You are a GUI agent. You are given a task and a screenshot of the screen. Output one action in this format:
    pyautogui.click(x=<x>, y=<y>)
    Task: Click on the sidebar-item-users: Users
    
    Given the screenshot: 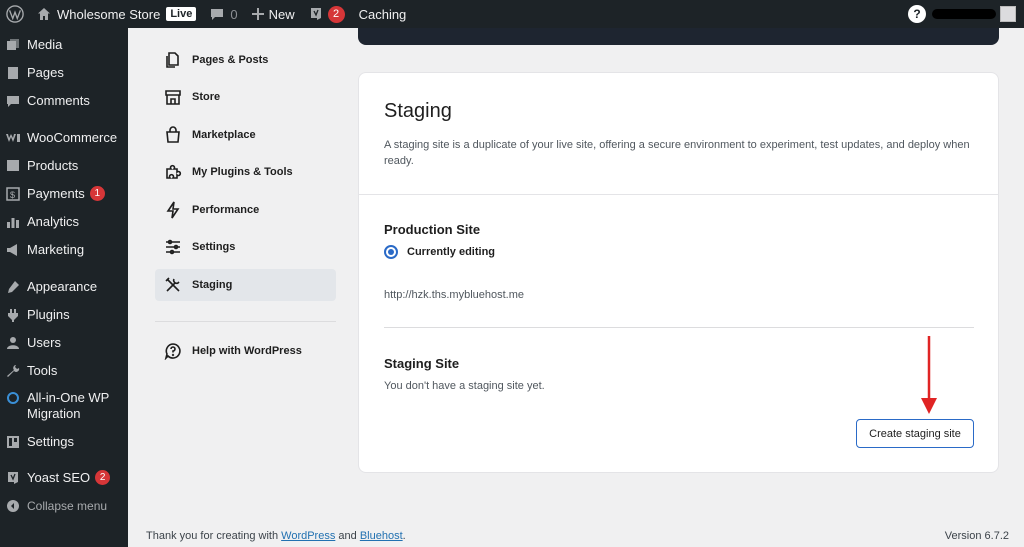 What is the action you would take?
    pyautogui.click(x=64, y=343)
    